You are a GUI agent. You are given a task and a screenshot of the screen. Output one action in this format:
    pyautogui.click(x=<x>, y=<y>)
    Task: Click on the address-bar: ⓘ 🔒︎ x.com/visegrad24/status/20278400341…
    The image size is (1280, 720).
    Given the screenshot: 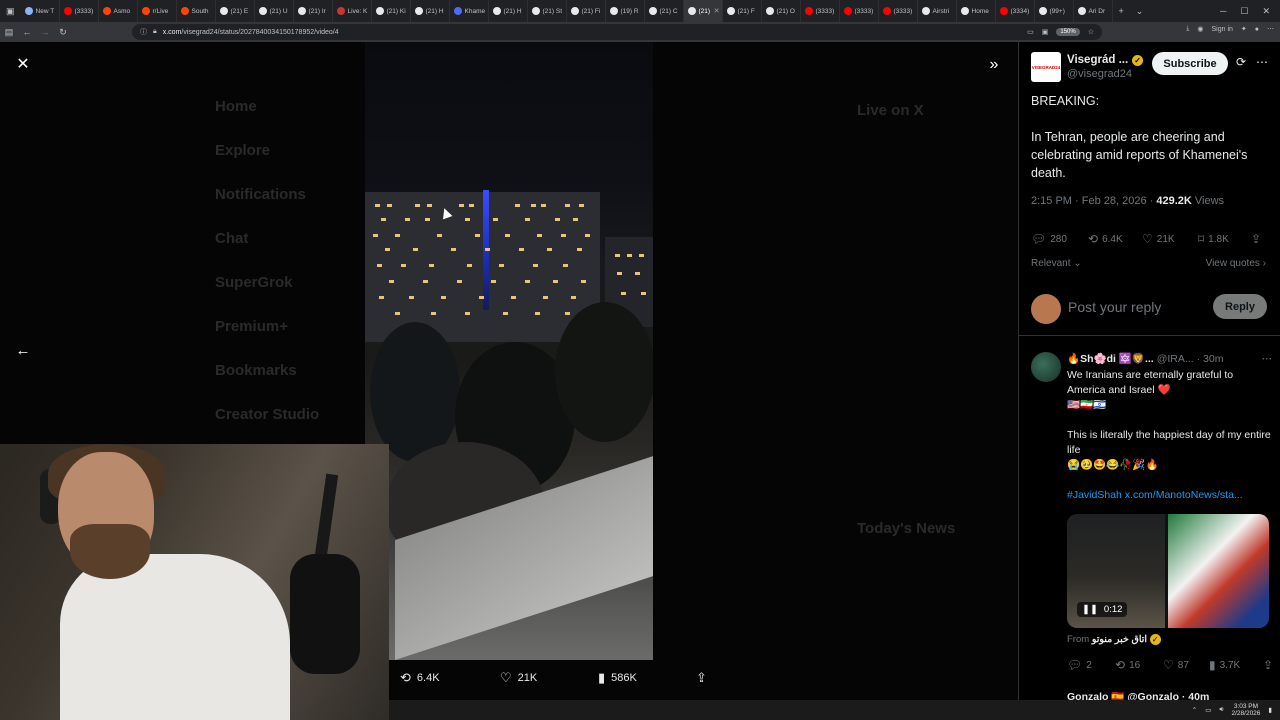 What is the action you would take?
    pyautogui.click(x=617, y=32)
    